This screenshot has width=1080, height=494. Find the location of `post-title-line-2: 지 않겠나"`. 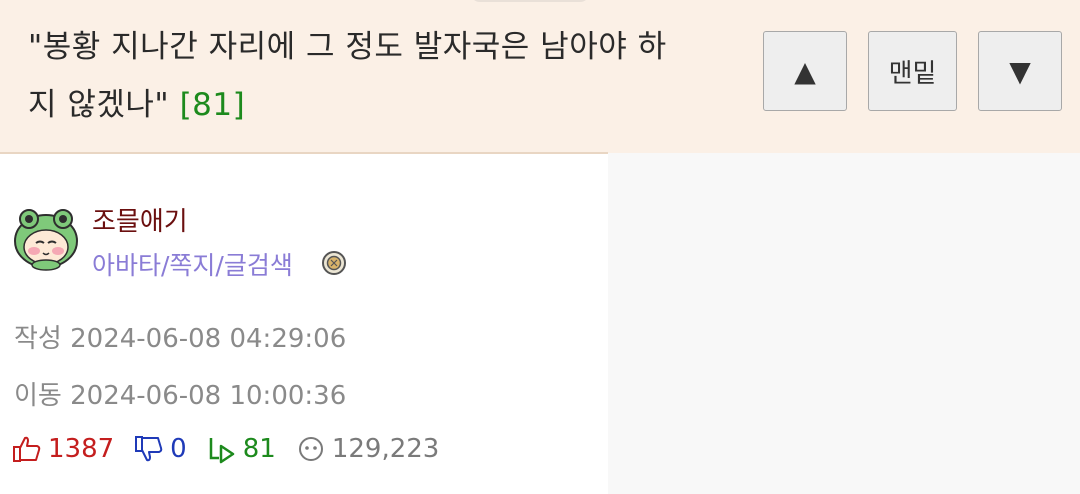

post-title-line-2: 지 않겠나" is located at coordinates (99, 105).